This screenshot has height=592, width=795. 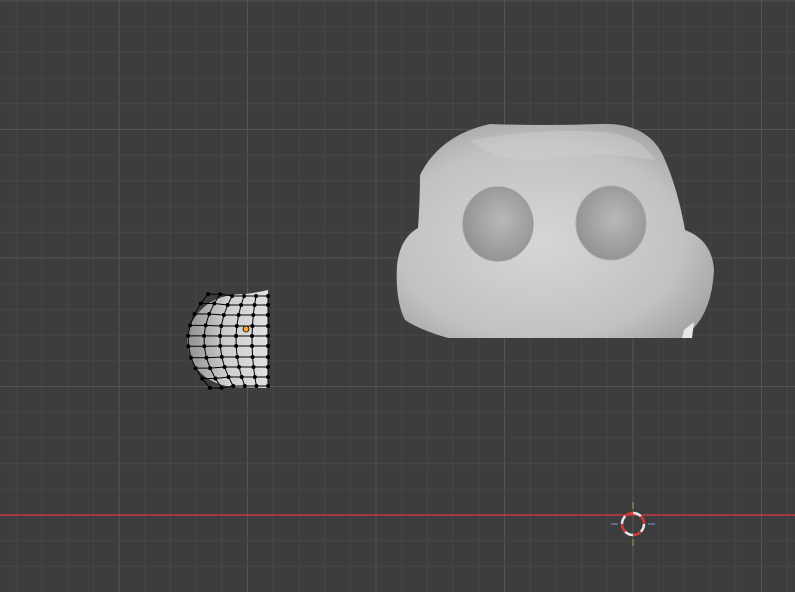 I want to click on mask-right-eye-hole, so click(x=611, y=223).